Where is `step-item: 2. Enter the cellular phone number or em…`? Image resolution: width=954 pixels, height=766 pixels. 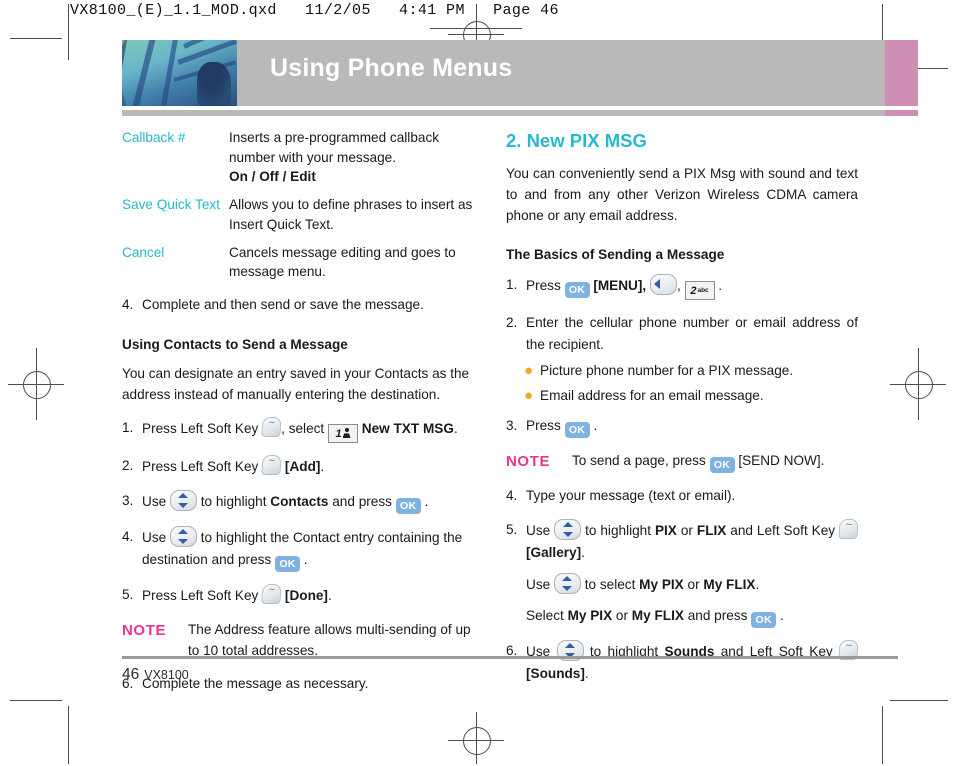
step-item: 2. Enter the cellular phone number or em… is located at coordinates (682, 334).